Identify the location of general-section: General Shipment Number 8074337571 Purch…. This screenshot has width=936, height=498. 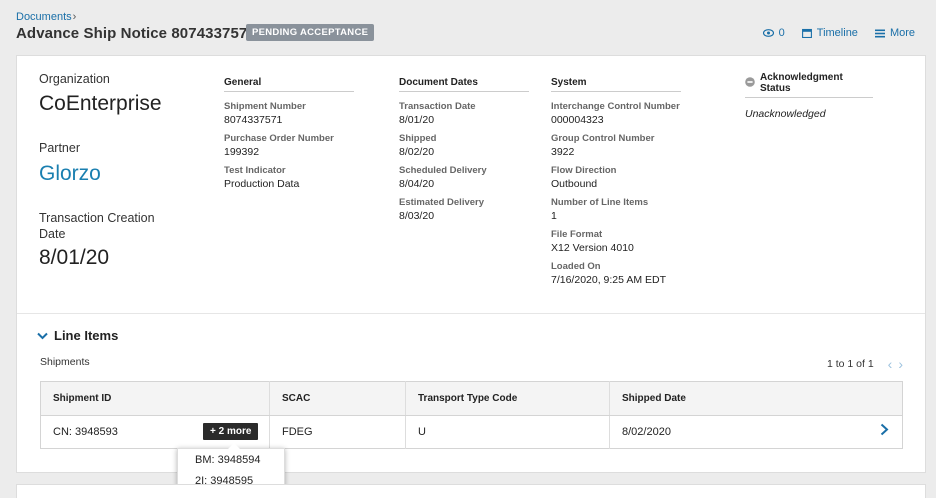
(289, 131).